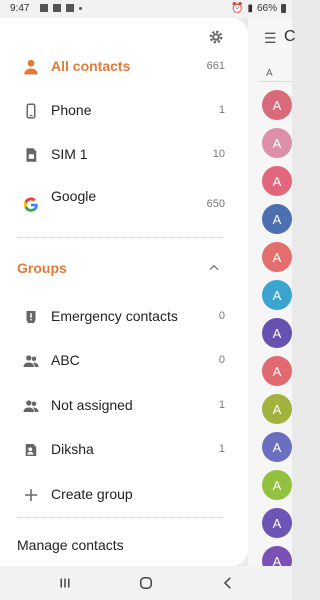 The width and height of the screenshot is (320, 600). I want to click on notification-icons, so click(61, 8).